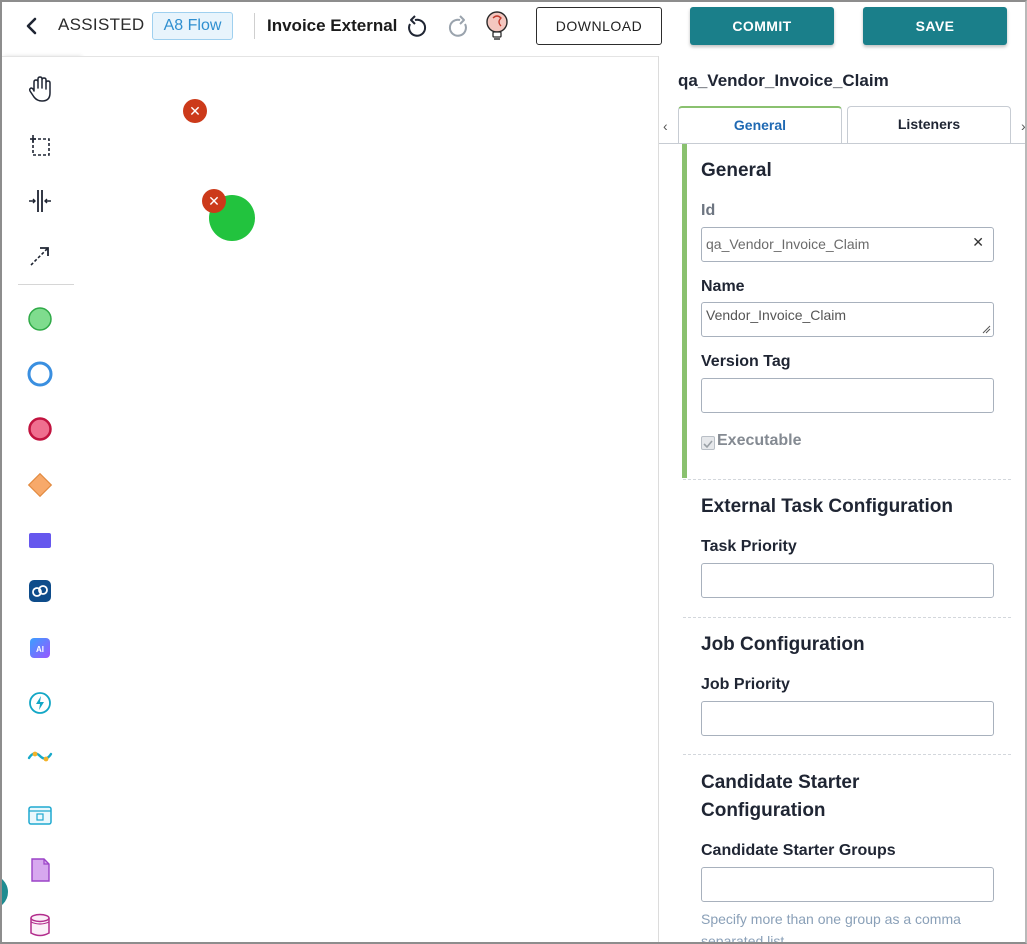 The image size is (1027, 944). I want to click on integration-icon, so click(40, 756).